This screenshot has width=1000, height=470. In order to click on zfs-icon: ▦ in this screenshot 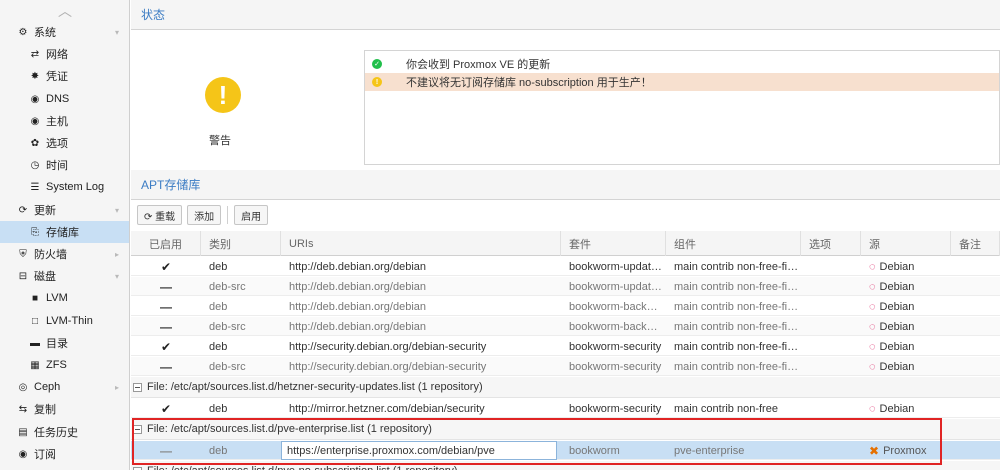, I will do `click(35, 365)`.